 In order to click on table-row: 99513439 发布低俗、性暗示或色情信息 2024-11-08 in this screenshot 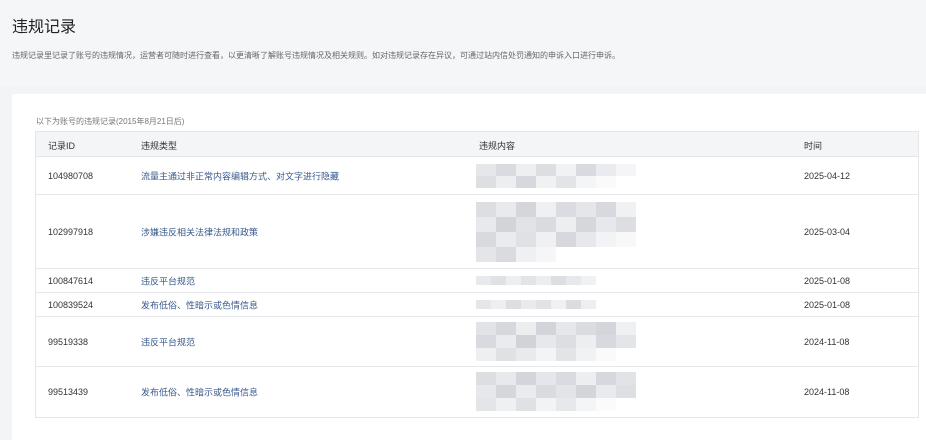, I will do `click(477, 392)`.